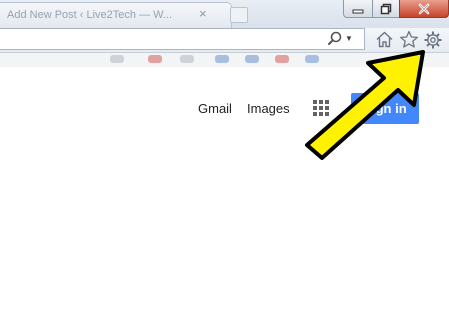  I want to click on title-bar: Add New Post ‹ Live2Tech — W... ×, so click(224, 14).